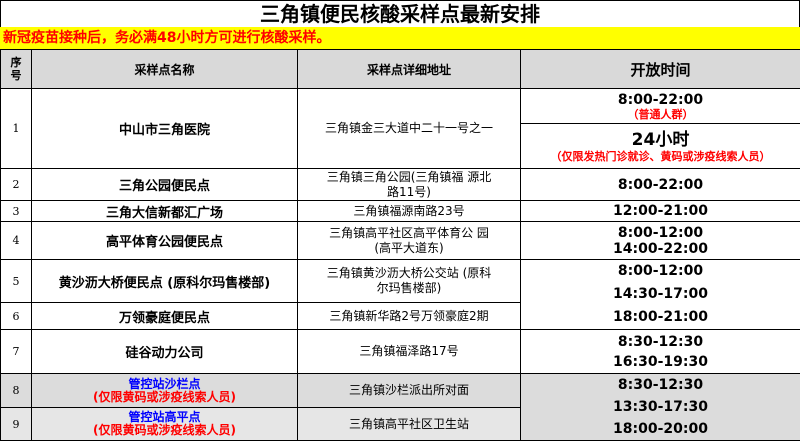  Describe the element at coordinates (16, 69) in the screenshot. I see `header-seq: 序号` at that location.